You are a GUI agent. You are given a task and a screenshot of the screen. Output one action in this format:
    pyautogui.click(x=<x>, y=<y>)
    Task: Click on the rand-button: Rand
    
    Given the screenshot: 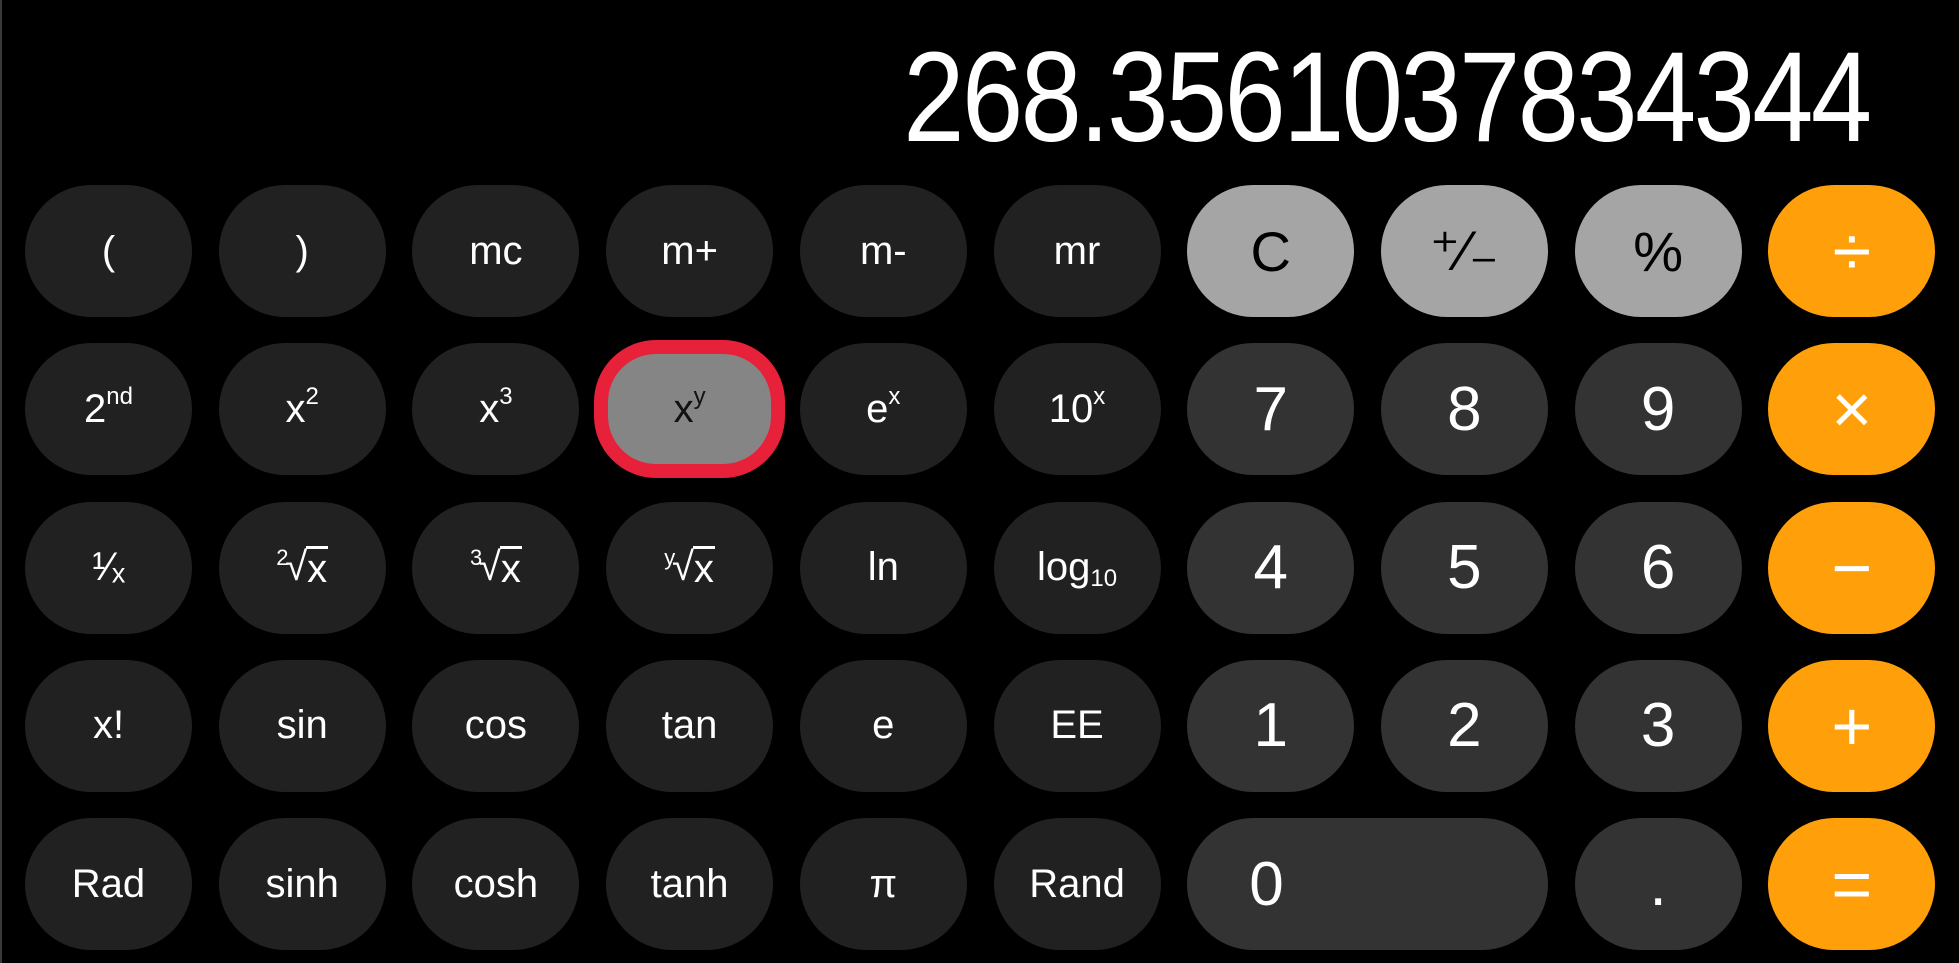 What is the action you would take?
    pyautogui.click(x=1077, y=884)
    